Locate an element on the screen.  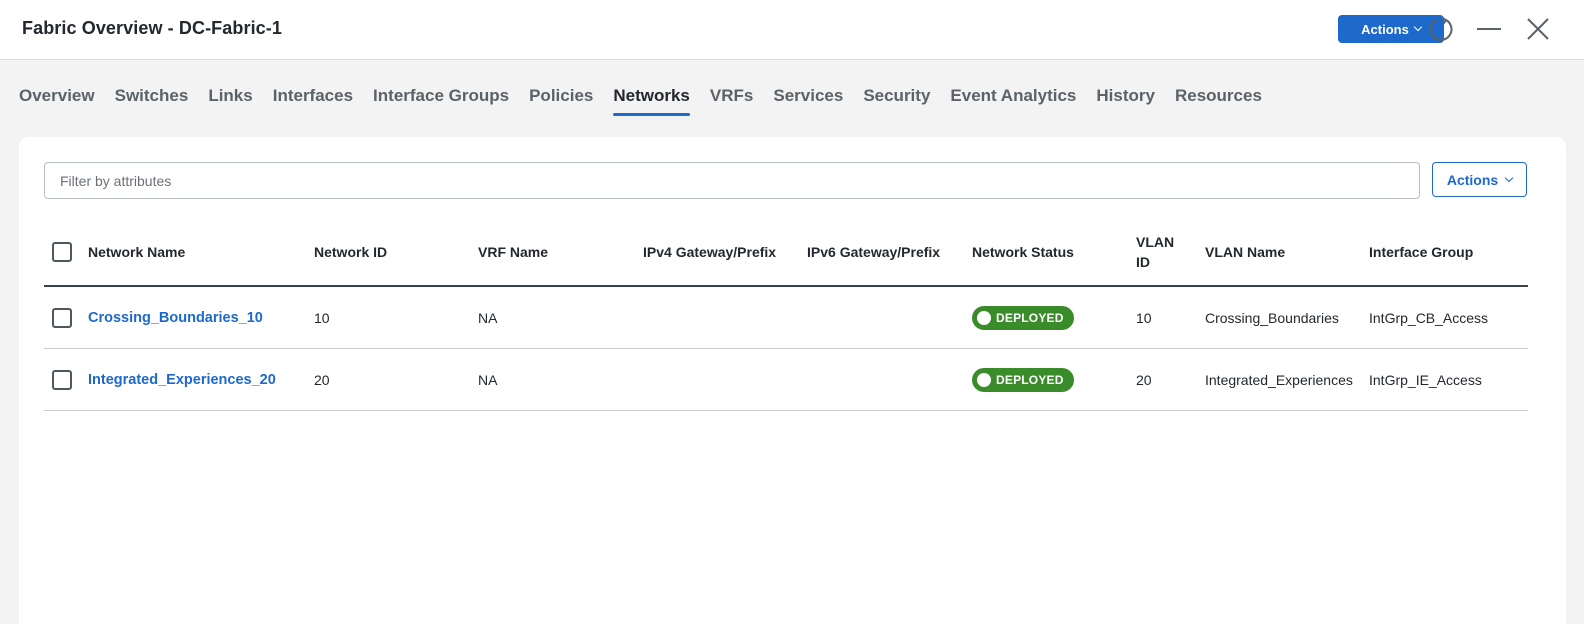
network-id: 20 is located at coordinates (322, 379).